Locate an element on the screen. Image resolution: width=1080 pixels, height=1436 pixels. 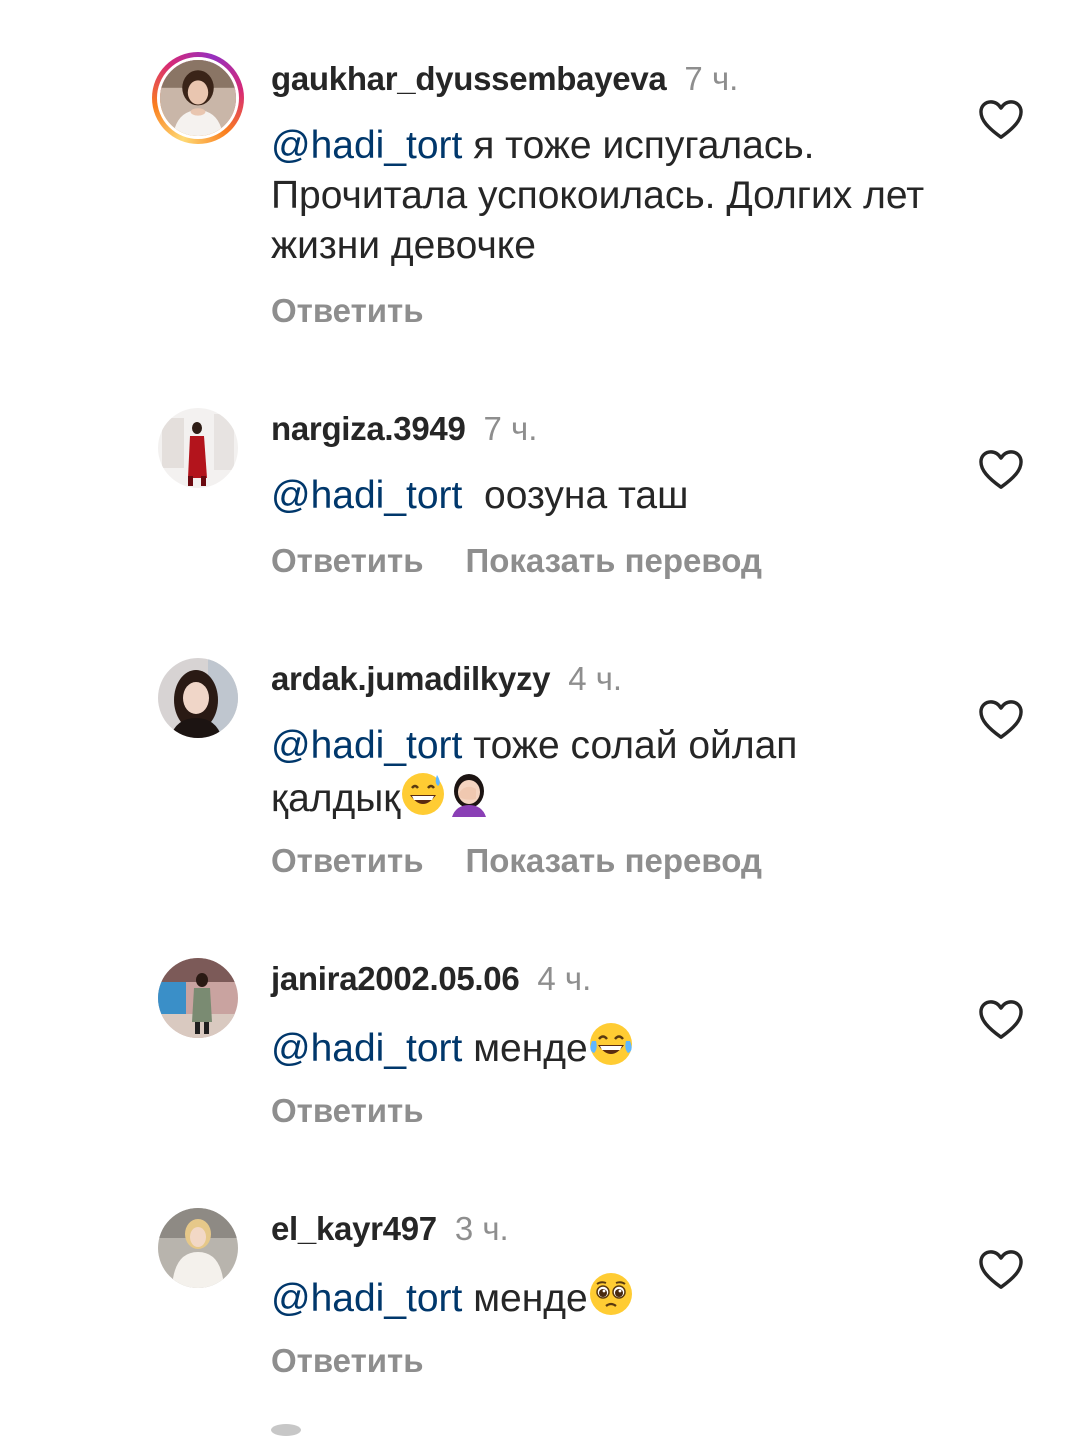
username: gaukhar_dyussembayeva is located at coordinates (469, 78).